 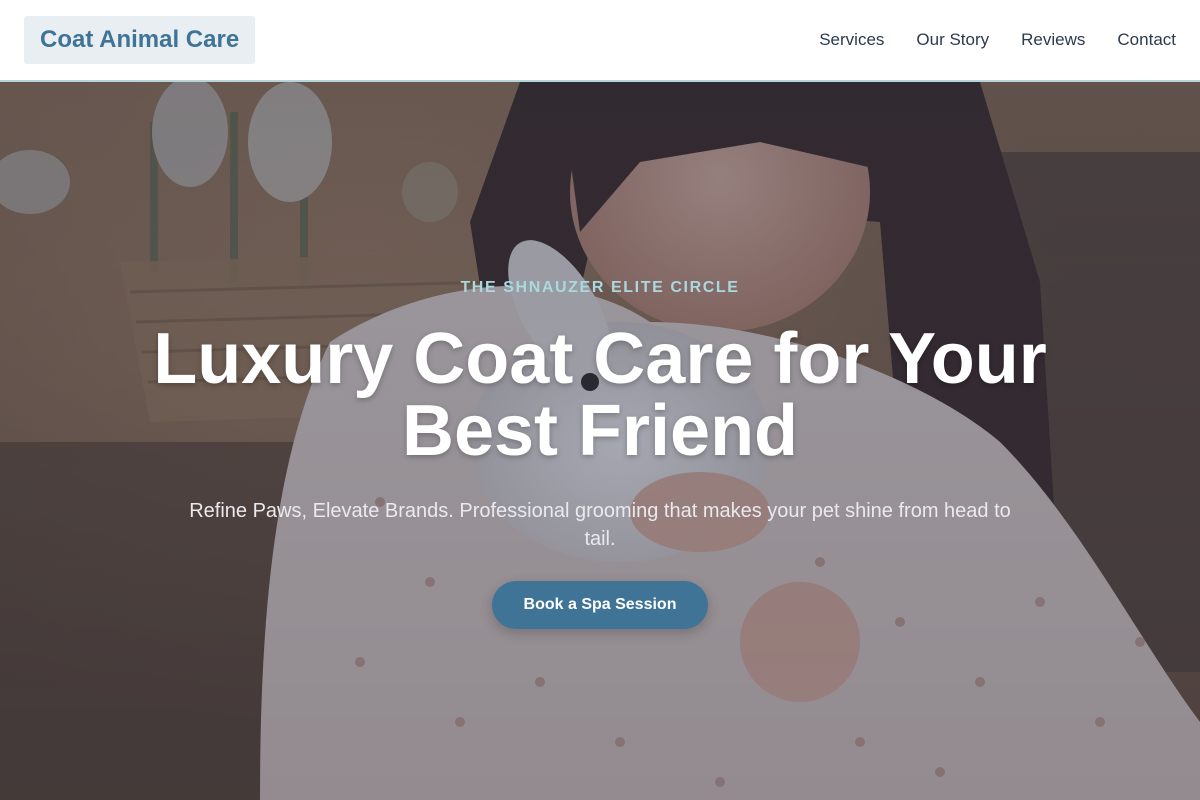 What do you see at coordinates (1053, 40) in the screenshot?
I see `nav-link-reviews: Reviews` at bounding box center [1053, 40].